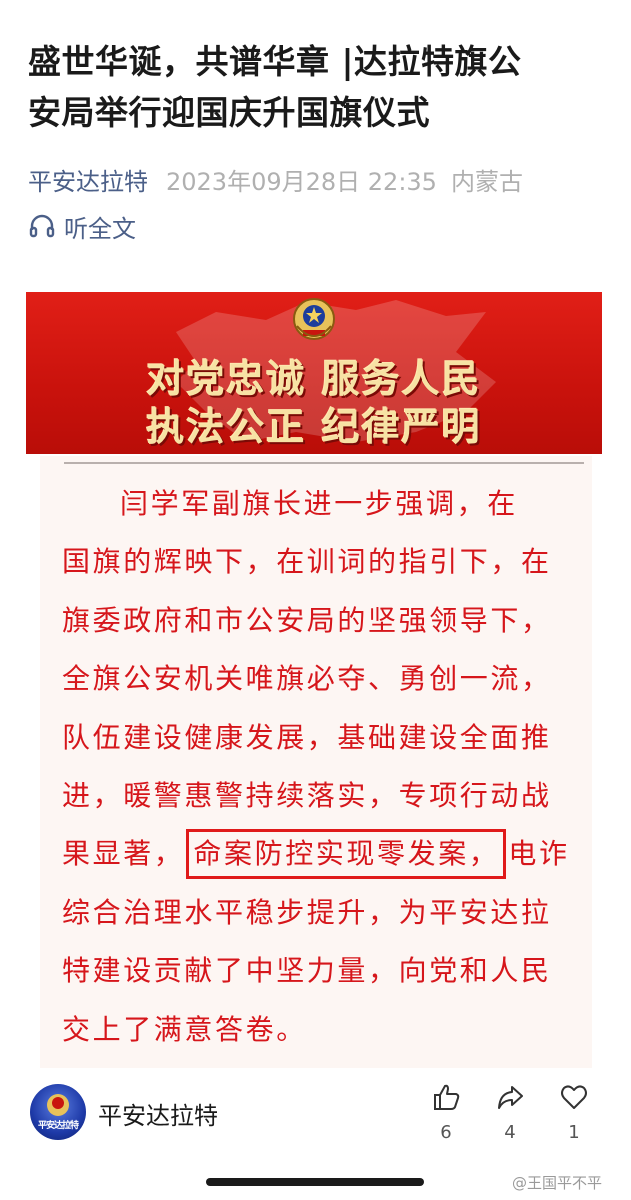  Describe the element at coordinates (446, 1132) in the screenshot. I see `like-count: 6` at that location.